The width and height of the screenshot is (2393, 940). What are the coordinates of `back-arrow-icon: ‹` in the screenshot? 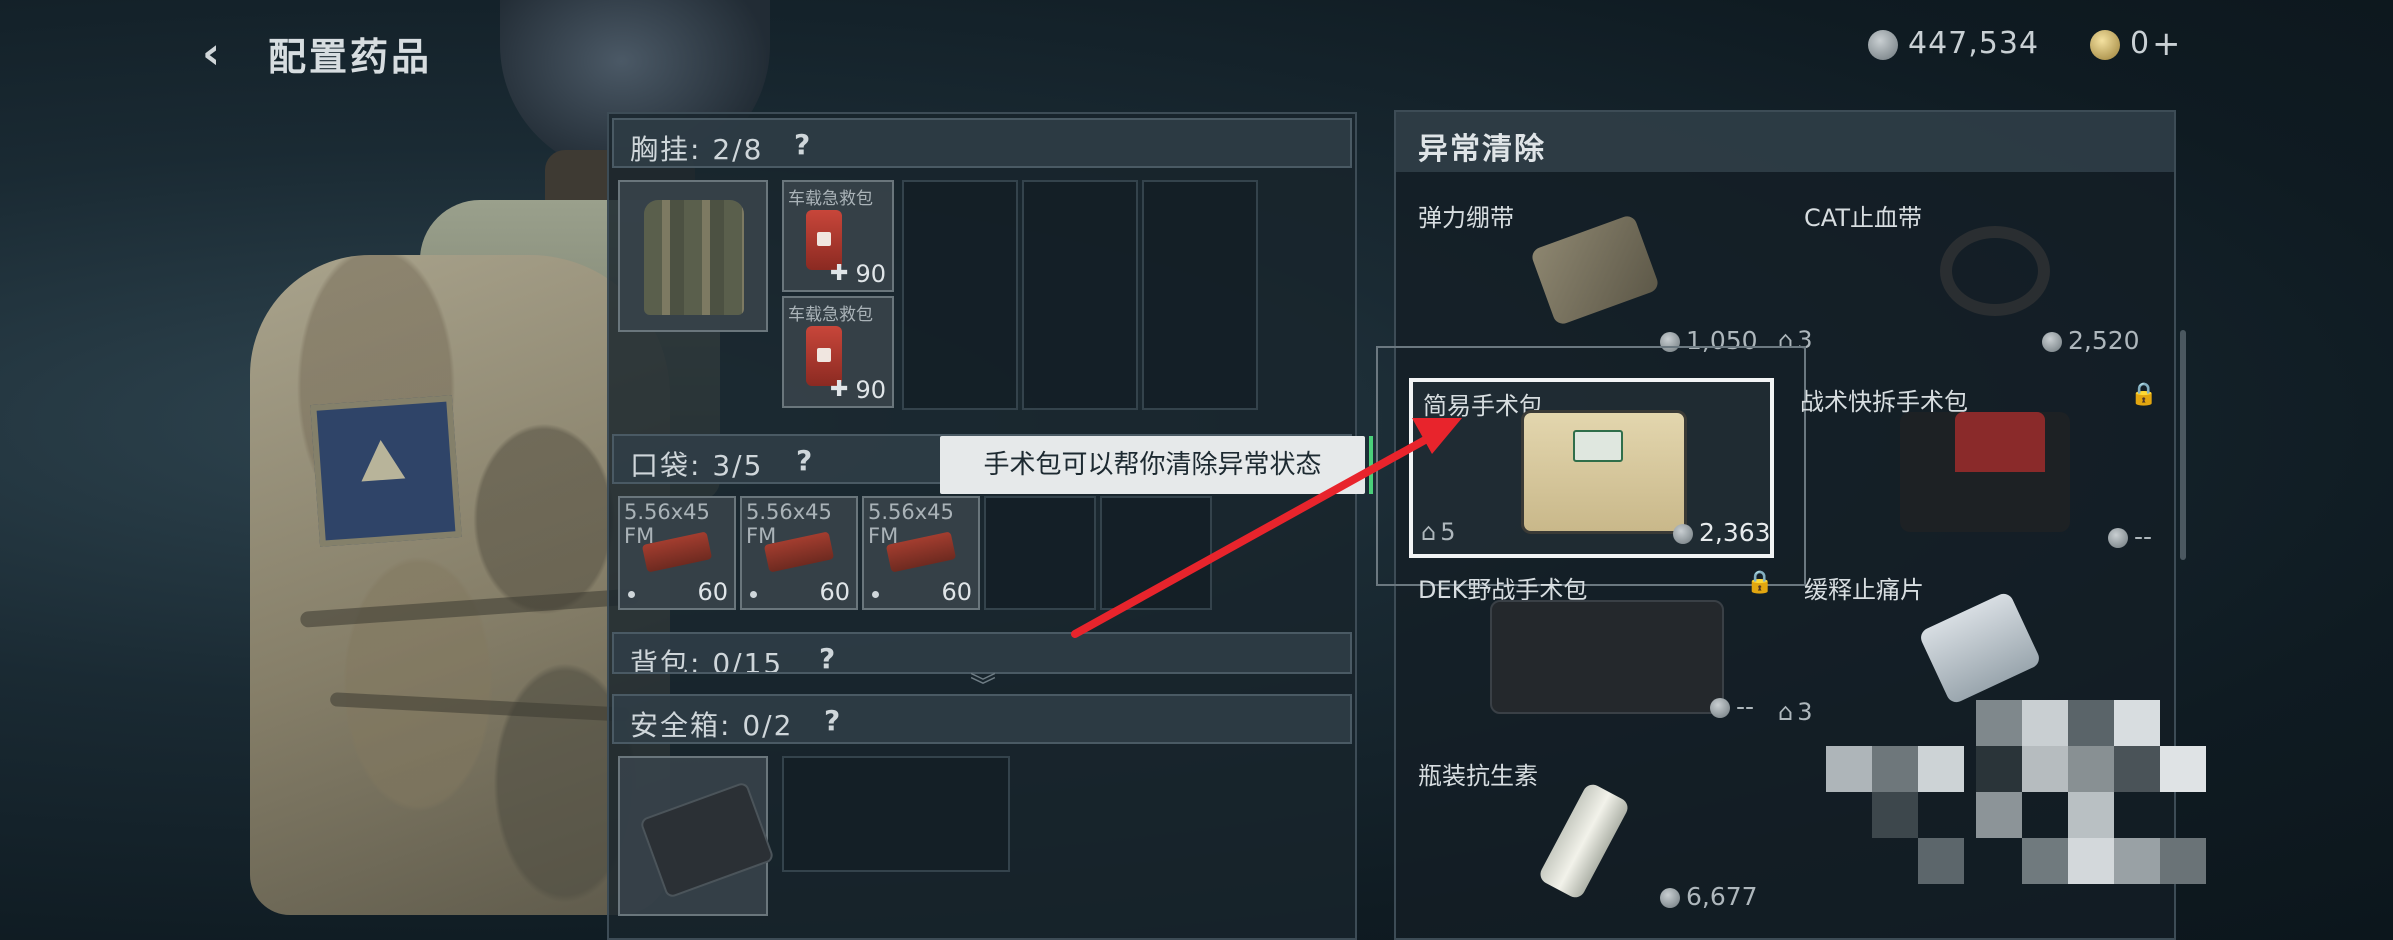 It's located at (211, 53).